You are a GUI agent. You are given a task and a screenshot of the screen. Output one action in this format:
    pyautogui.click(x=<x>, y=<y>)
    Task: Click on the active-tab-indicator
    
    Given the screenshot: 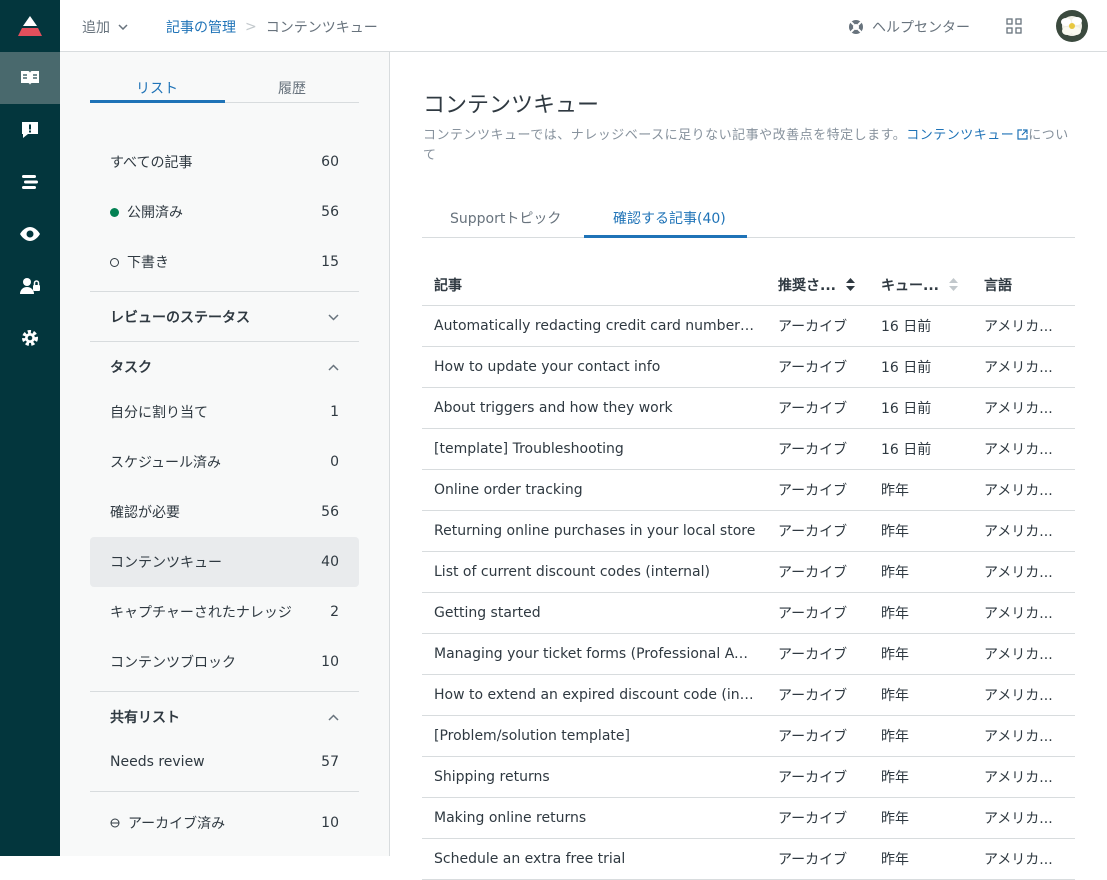 What is the action you would take?
    pyautogui.click(x=665, y=236)
    